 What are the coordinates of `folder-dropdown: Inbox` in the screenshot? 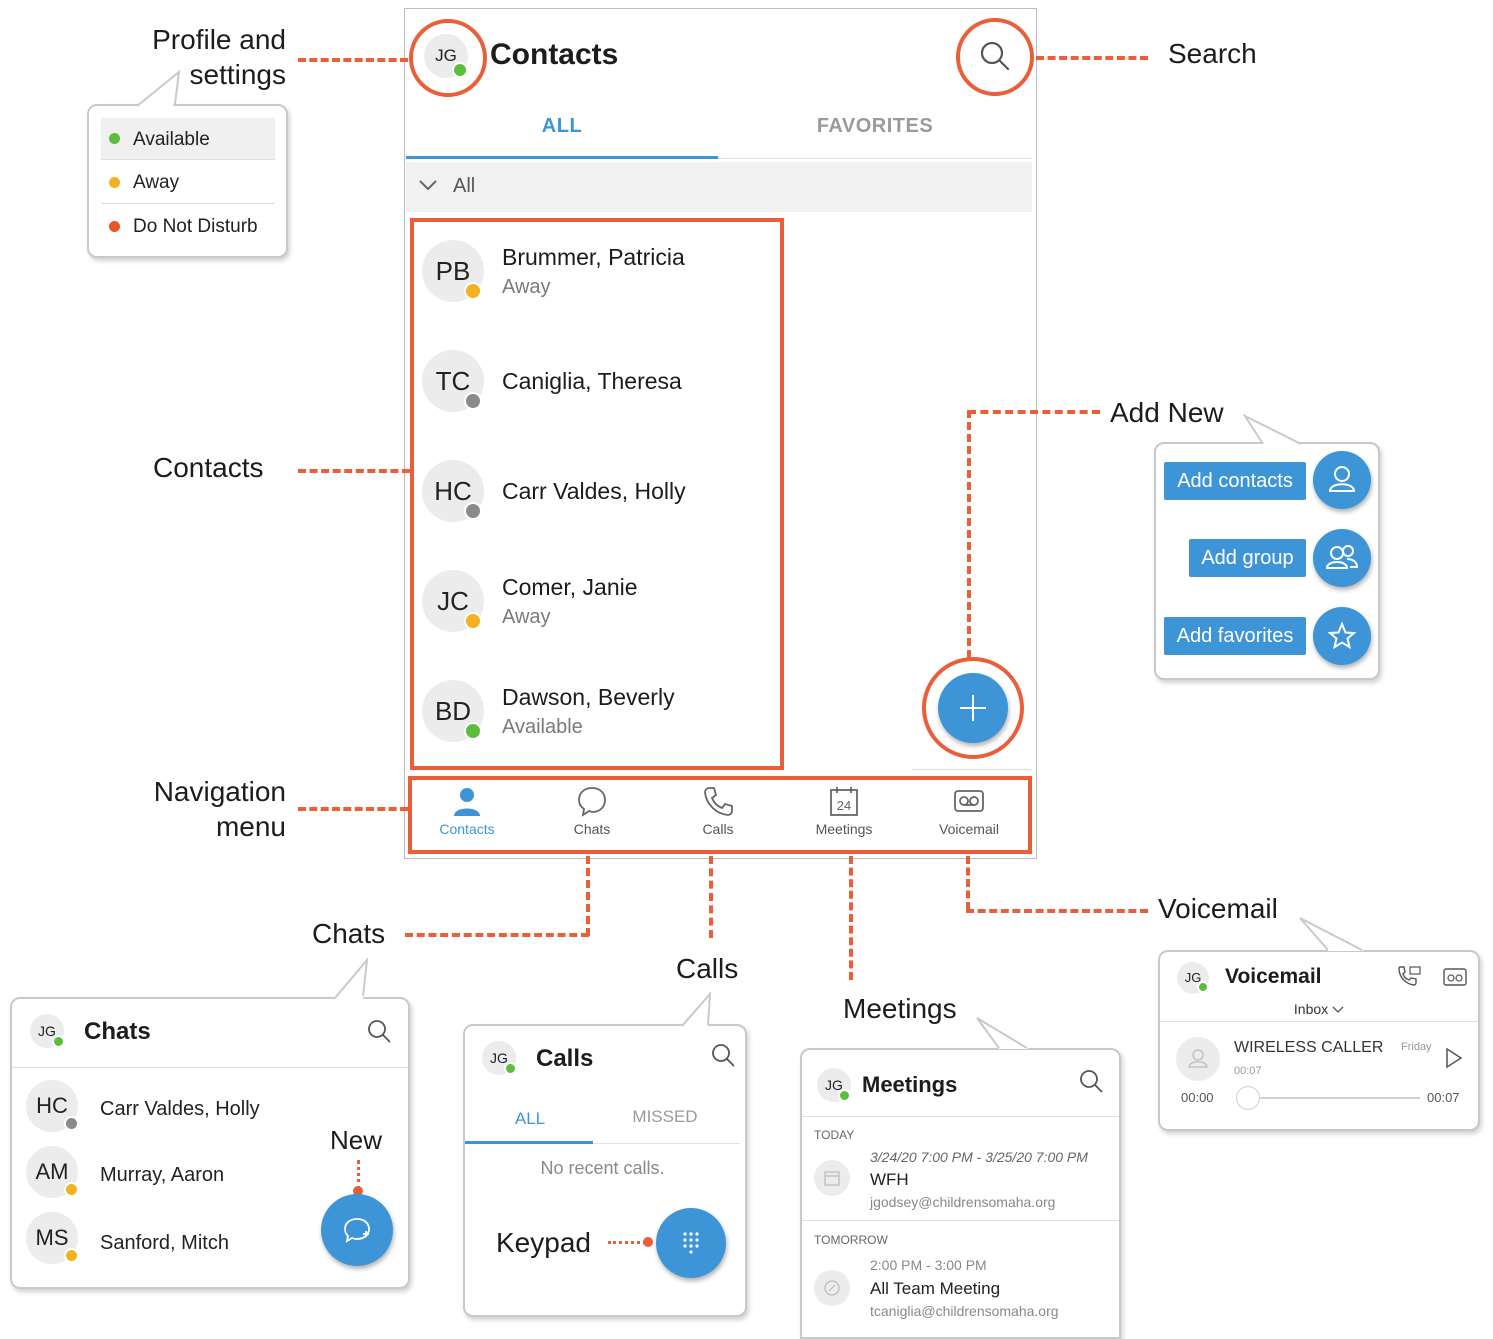 It's located at (1319, 1009).